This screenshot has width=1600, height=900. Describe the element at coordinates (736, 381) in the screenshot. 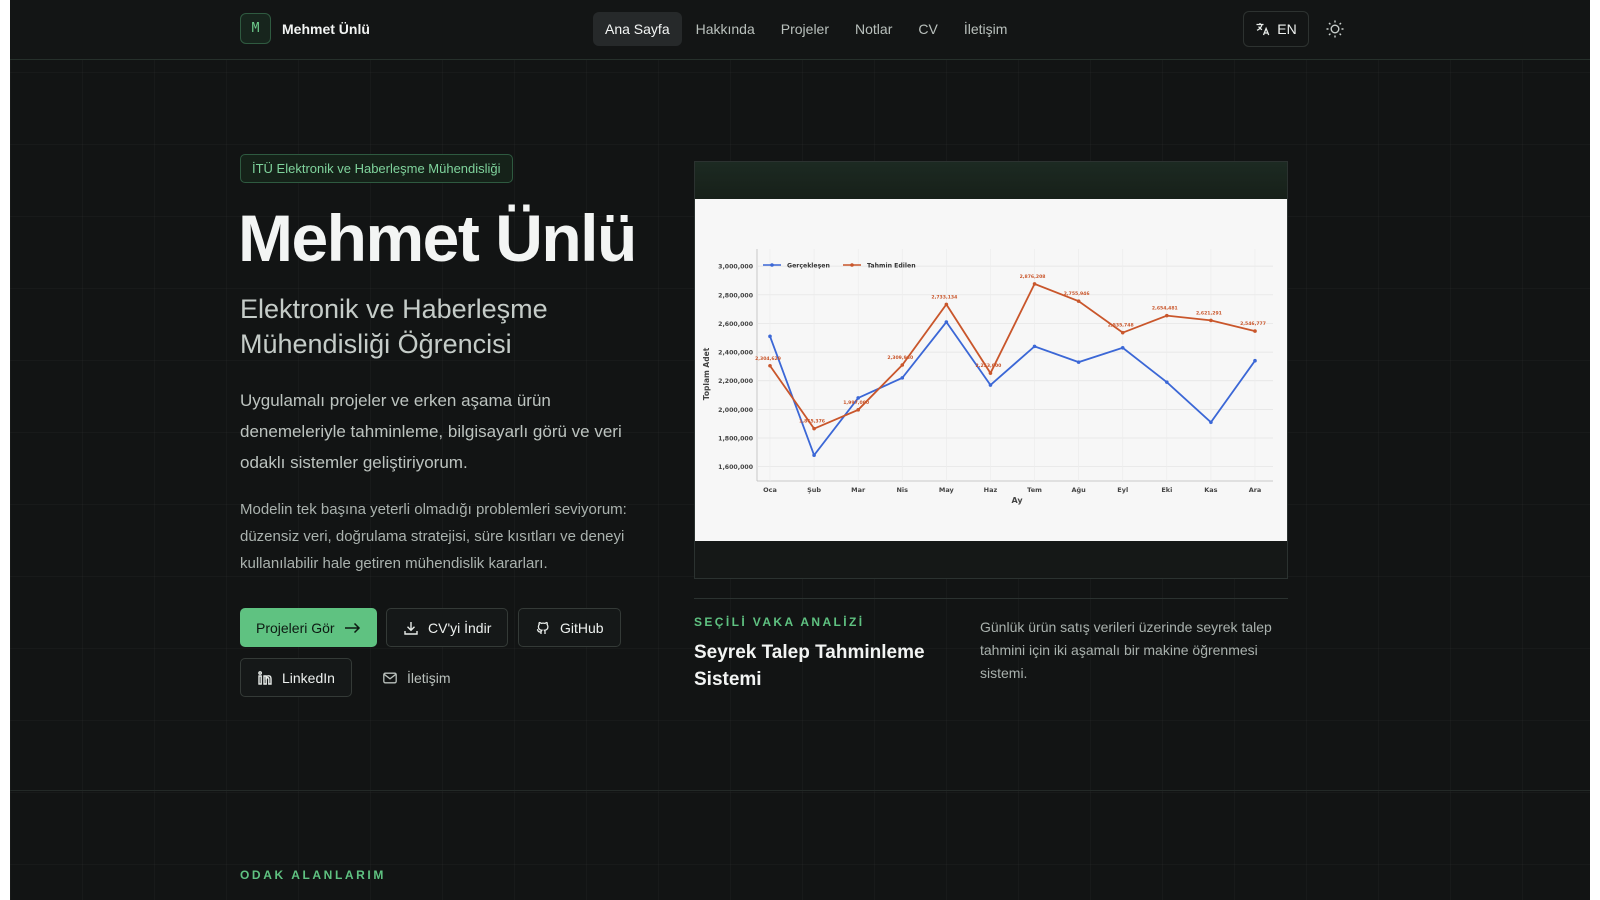

I see `y-tick-label: 2,200,000` at that location.